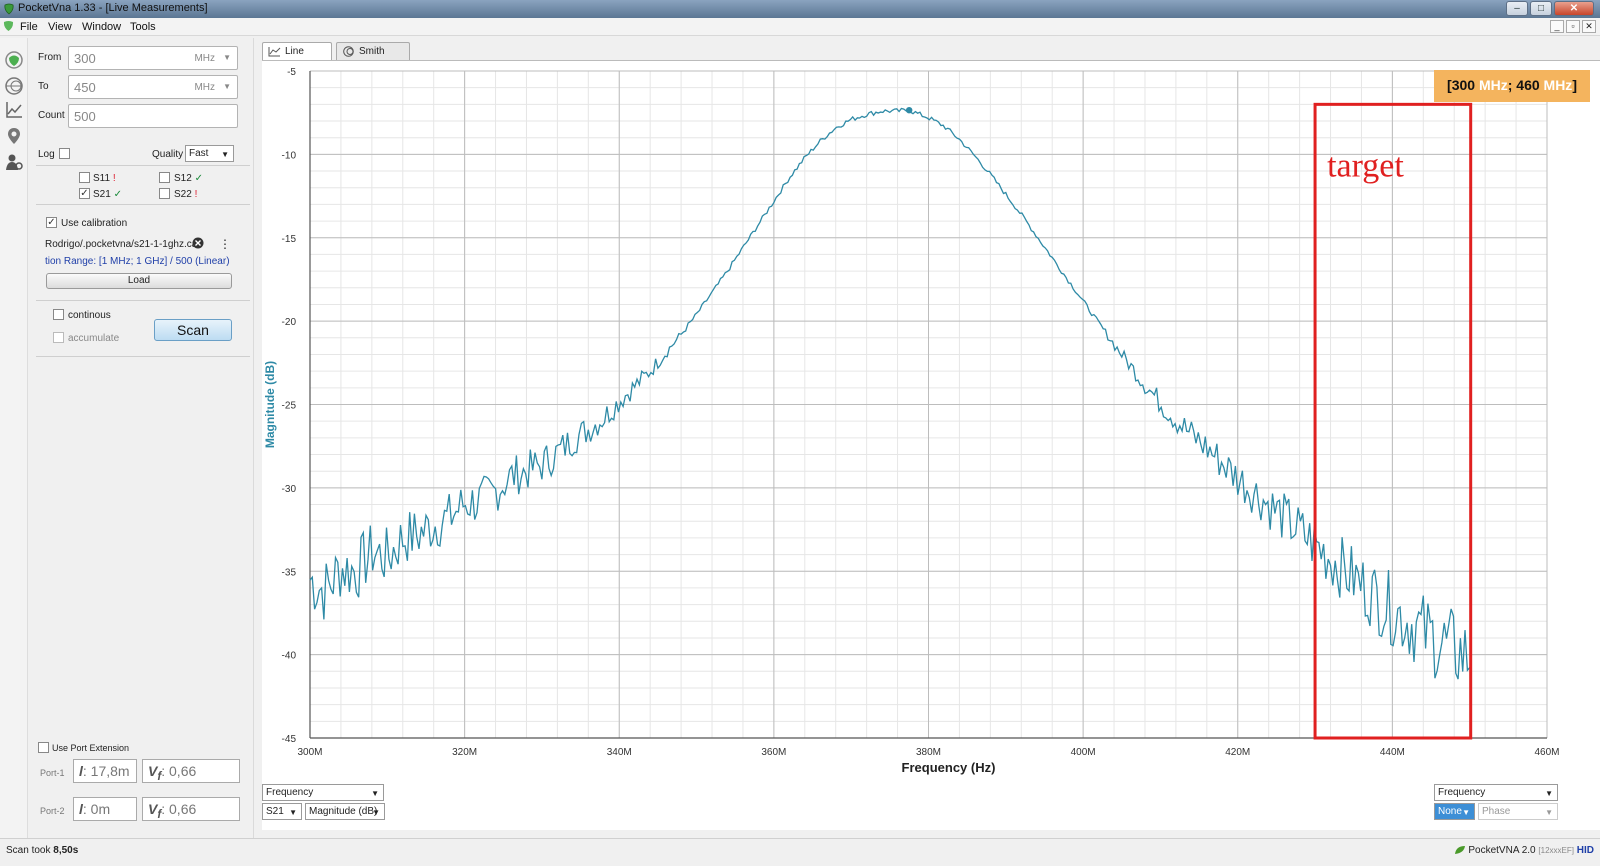 This screenshot has height=866, width=1600. I want to click on pocketvna-app-icon, so click(9, 9).